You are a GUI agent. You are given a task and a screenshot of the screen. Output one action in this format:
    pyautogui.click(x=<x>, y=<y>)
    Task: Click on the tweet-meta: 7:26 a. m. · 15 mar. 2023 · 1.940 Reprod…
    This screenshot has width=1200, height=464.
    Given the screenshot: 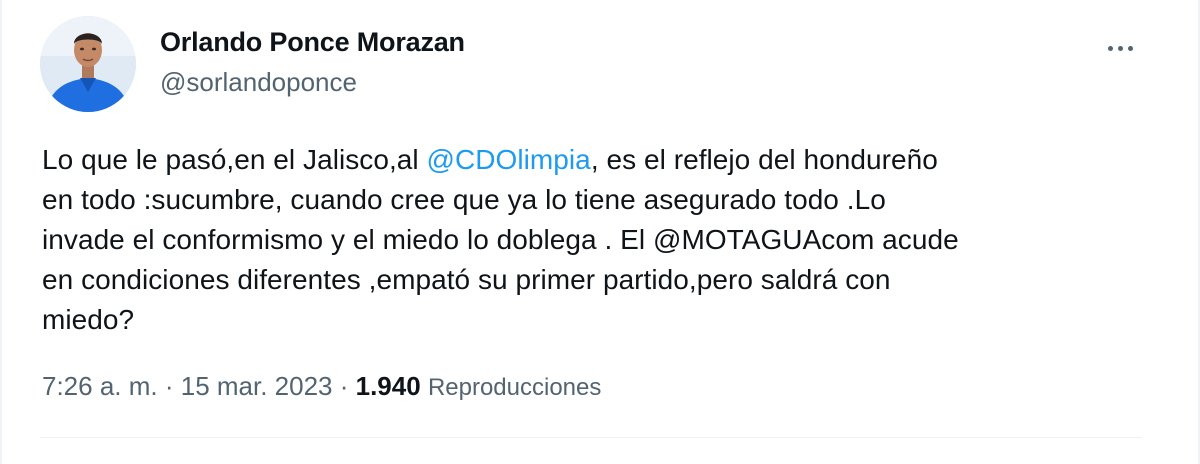 What is the action you would take?
    pyautogui.click(x=321, y=387)
    